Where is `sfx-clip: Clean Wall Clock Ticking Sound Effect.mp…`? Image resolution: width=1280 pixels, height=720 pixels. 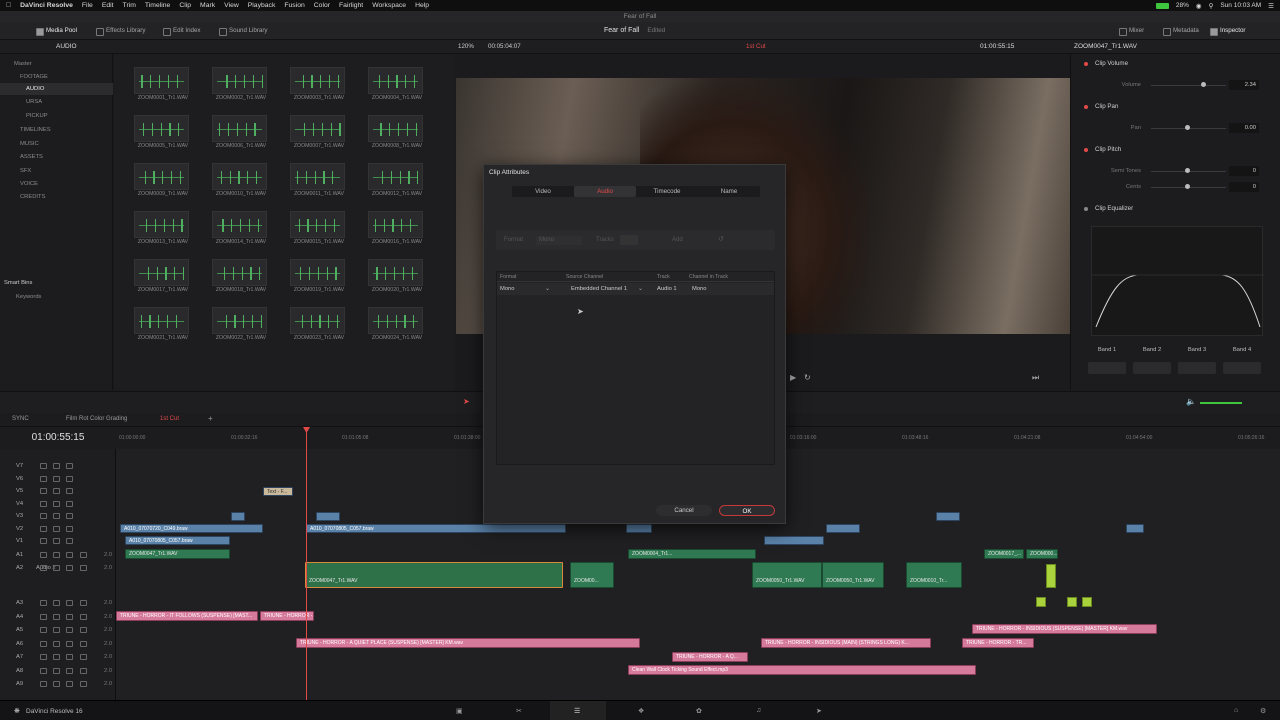 sfx-clip: Clean Wall Clock Ticking Sound Effect.mp… is located at coordinates (802, 670).